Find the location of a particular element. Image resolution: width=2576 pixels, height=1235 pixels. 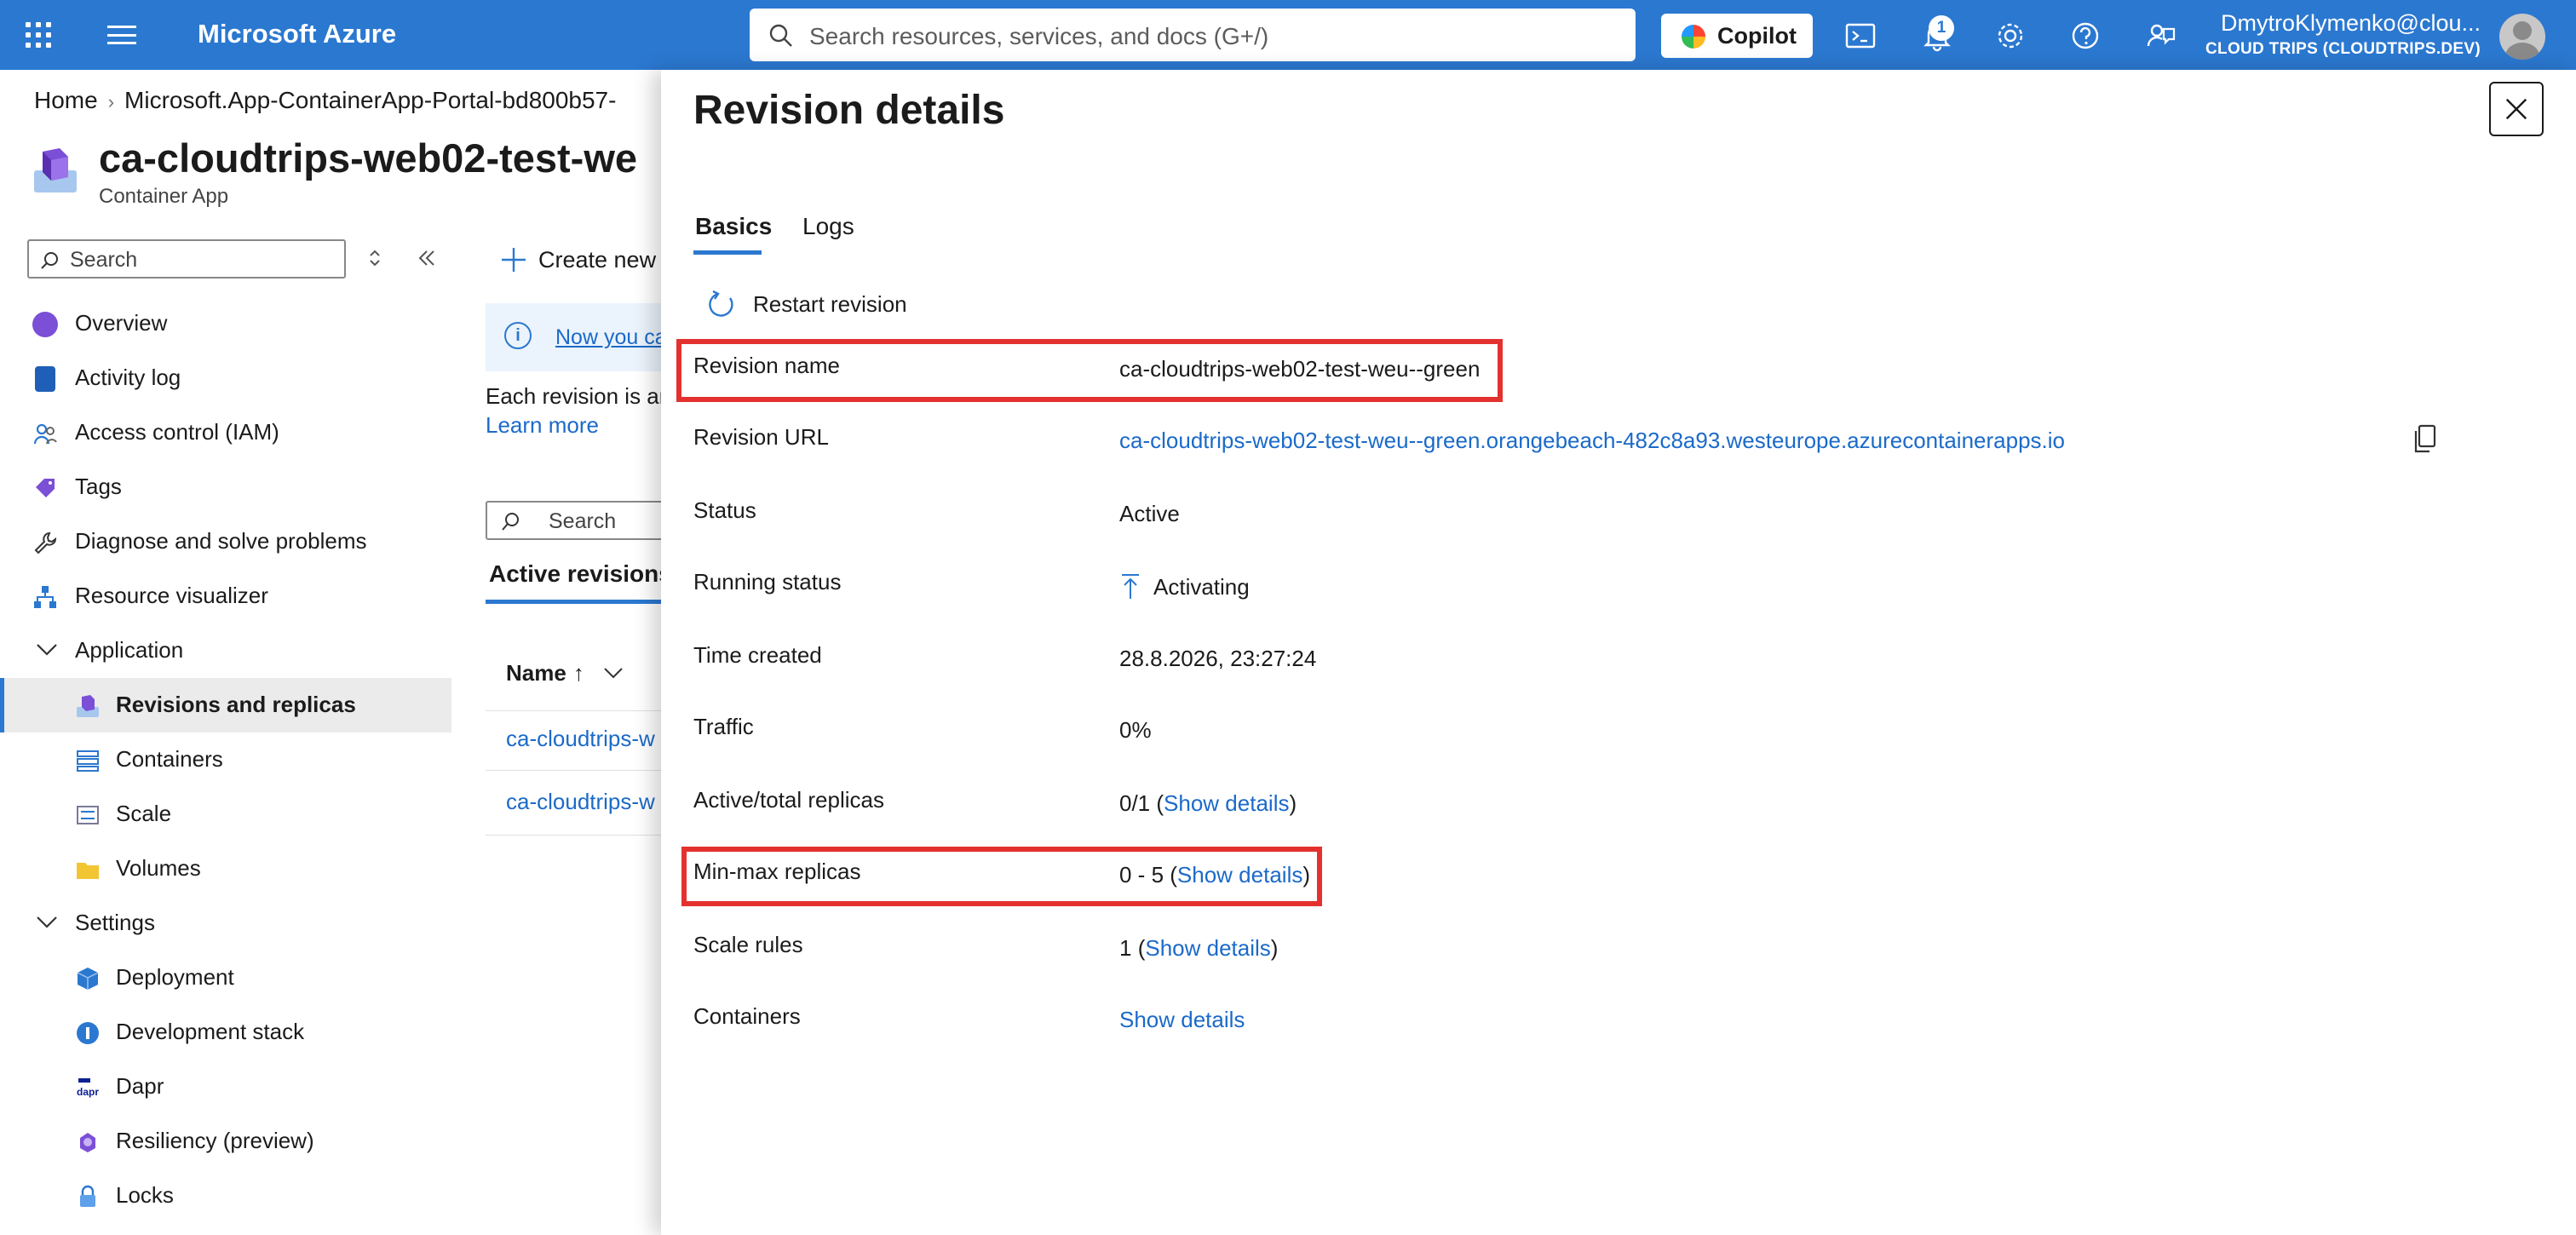

tab-basics: Basics is located at coordinates (733, 226).